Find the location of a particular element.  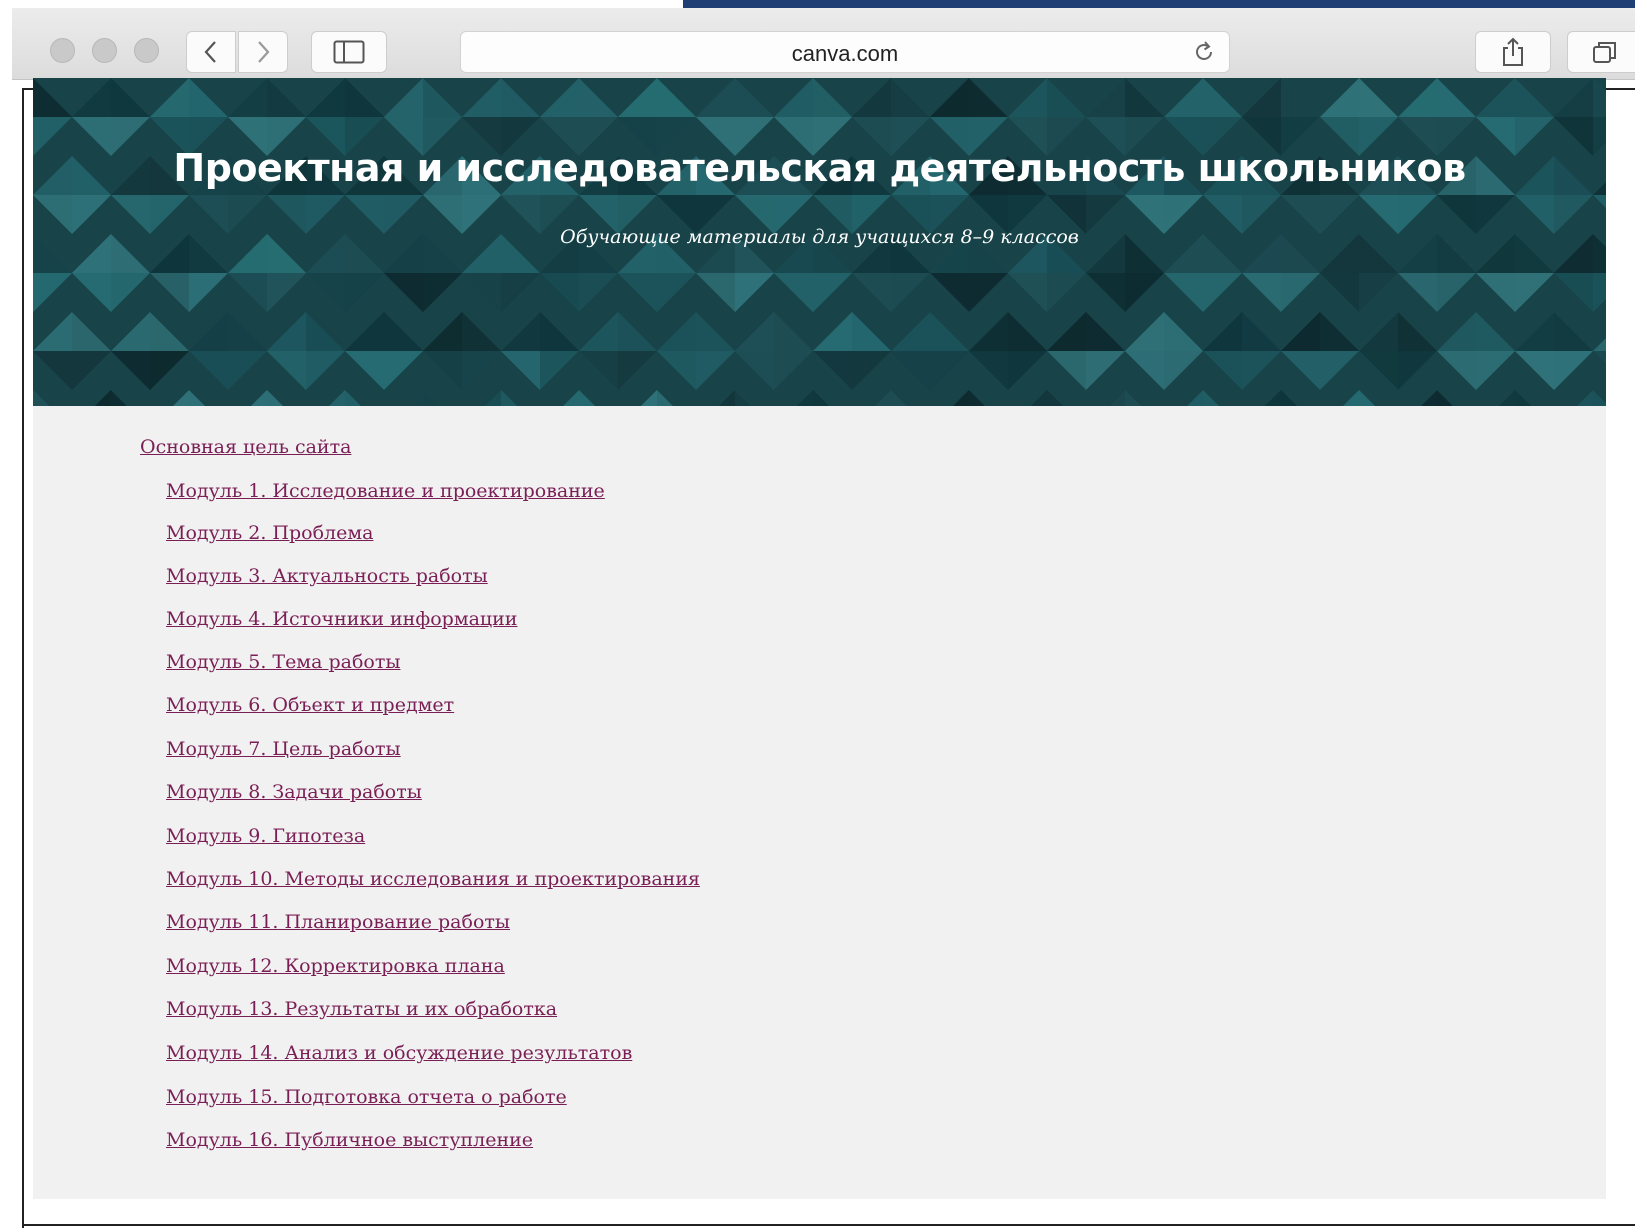

module-link: Модуль 11. Планирование работы is located at coordinates (338, 922).